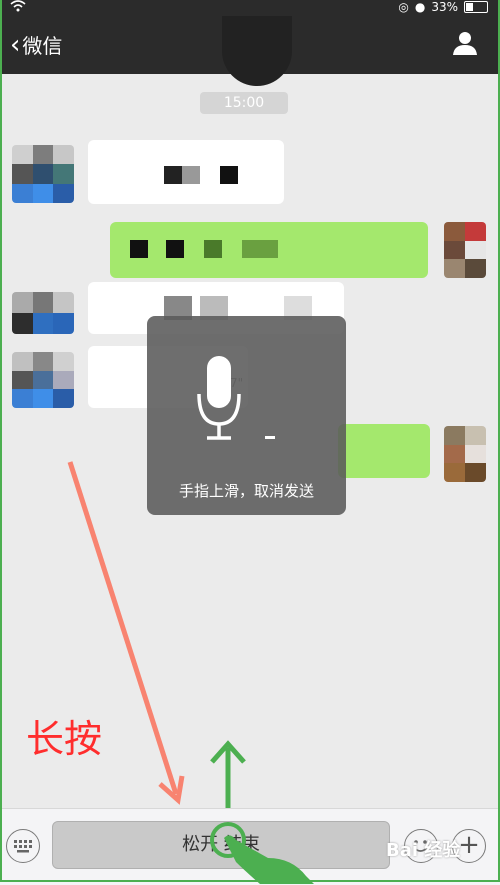 Image resolution: width=500 pixels, height=885 pixels. Describe the element at coordinates (469, 845) in the screenshot. I see `plus-icon: +` at that location.